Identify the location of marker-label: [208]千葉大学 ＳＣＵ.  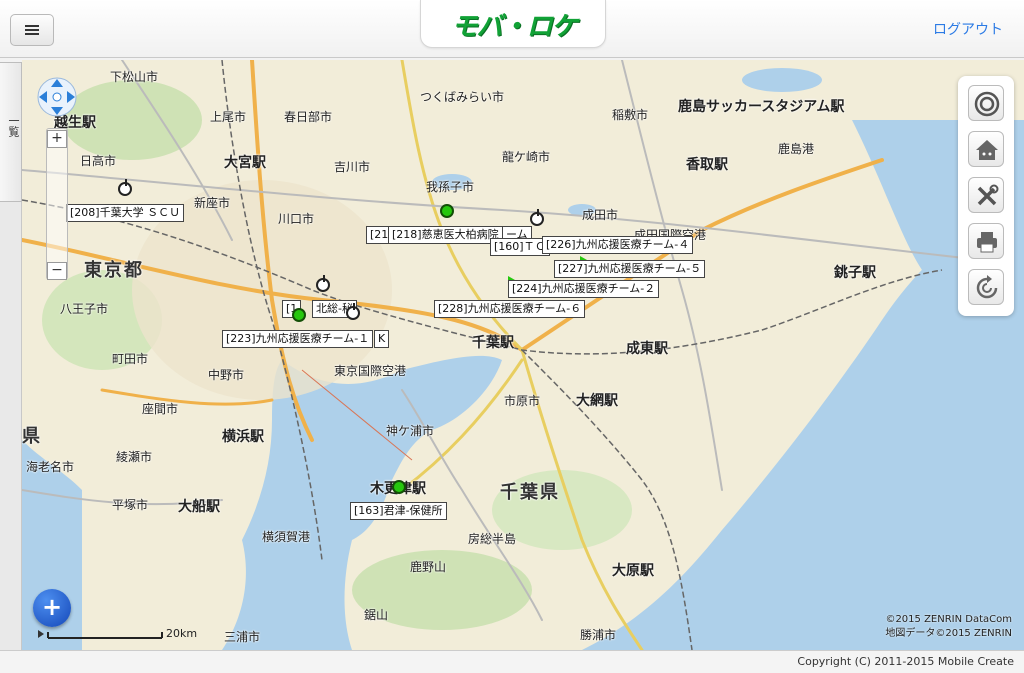
(125, 213).